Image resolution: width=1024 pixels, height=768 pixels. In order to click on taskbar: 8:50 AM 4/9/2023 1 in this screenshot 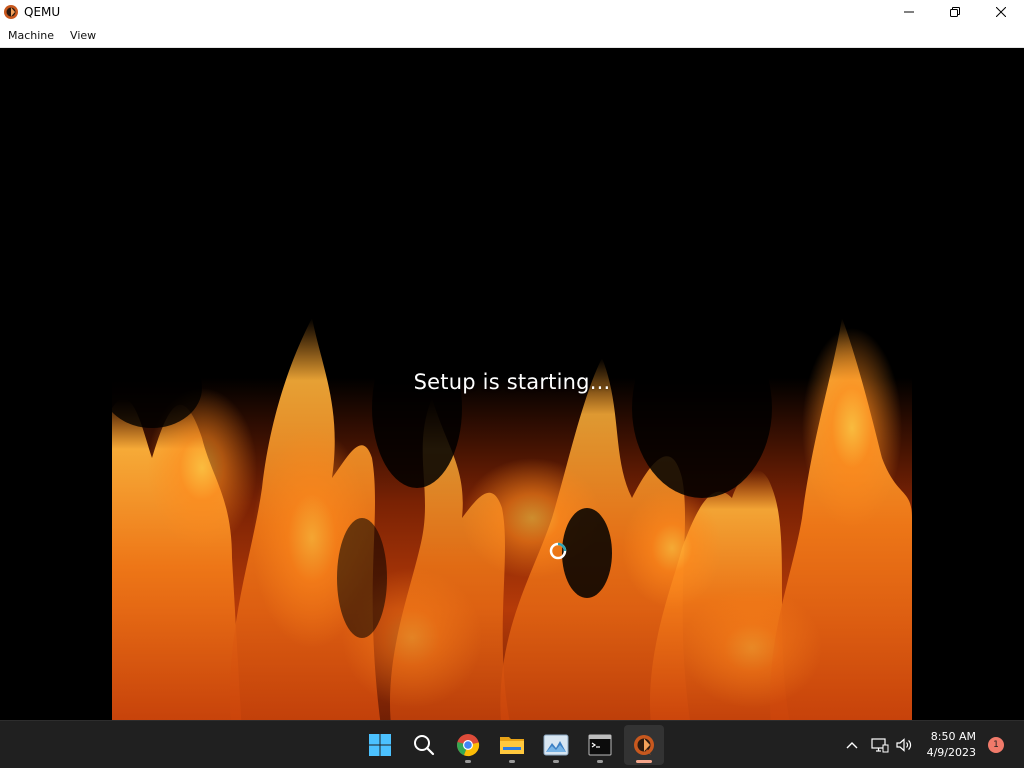, I will do `click(512, 744)`.